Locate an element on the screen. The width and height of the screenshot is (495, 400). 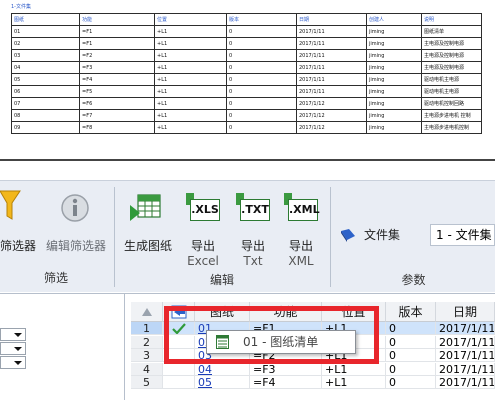
filter-group: 筛选器 编辑筛选器 筛选 is located at coordinates (56, 238).